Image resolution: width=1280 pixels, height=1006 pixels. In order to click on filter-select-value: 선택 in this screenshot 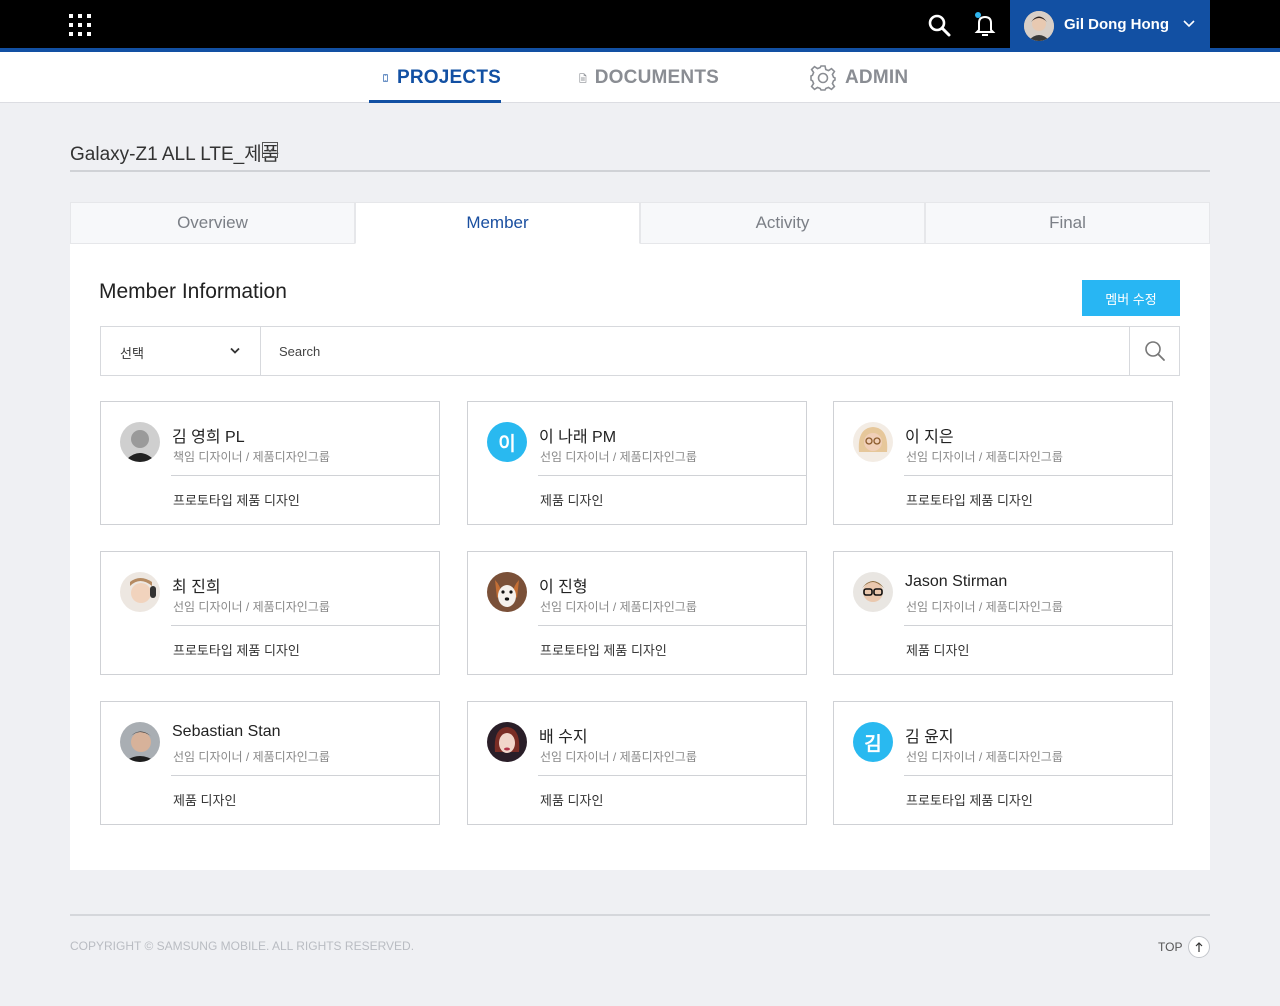, I will do `click(132, 353)`.